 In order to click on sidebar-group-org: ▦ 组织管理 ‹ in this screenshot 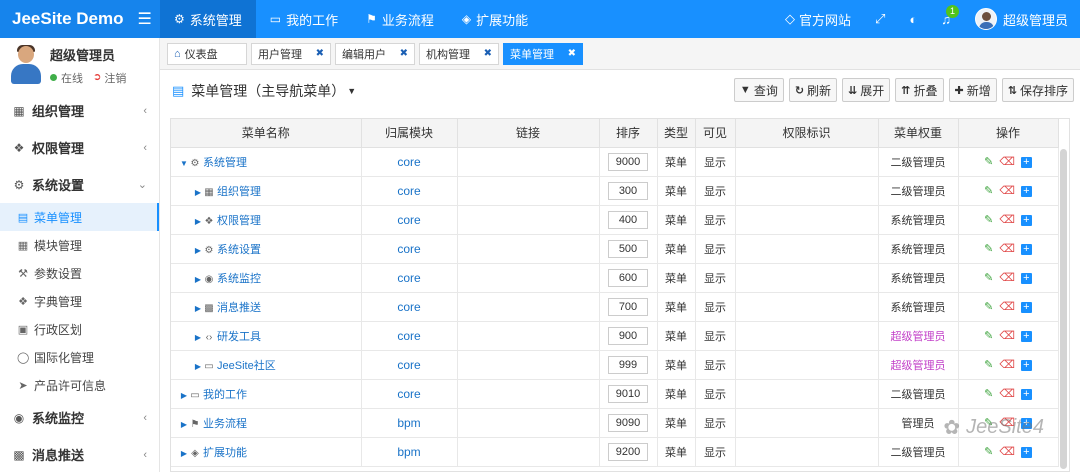, I will do `click(79, 110)`.